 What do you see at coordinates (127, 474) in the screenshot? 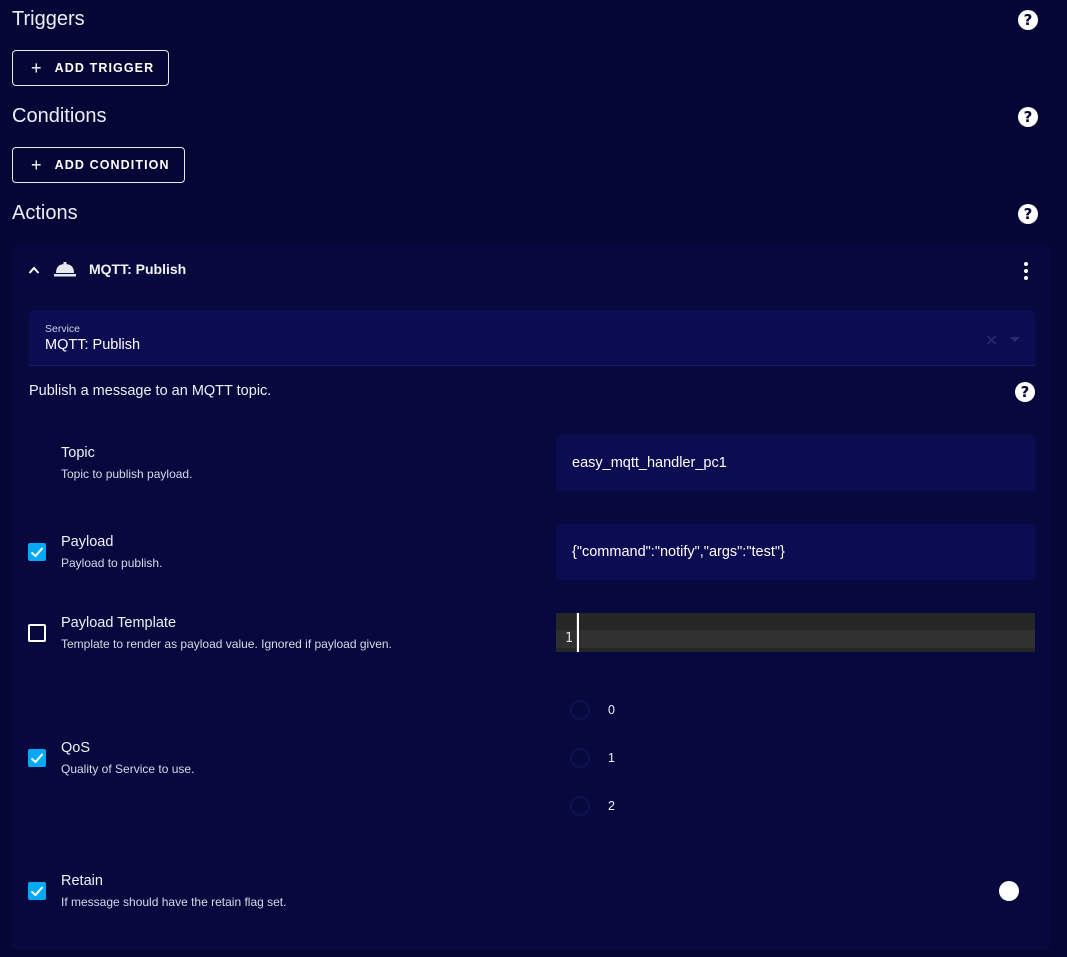
I see `topic-description: Topic to publish payload.` at bounding box center [127, 474].